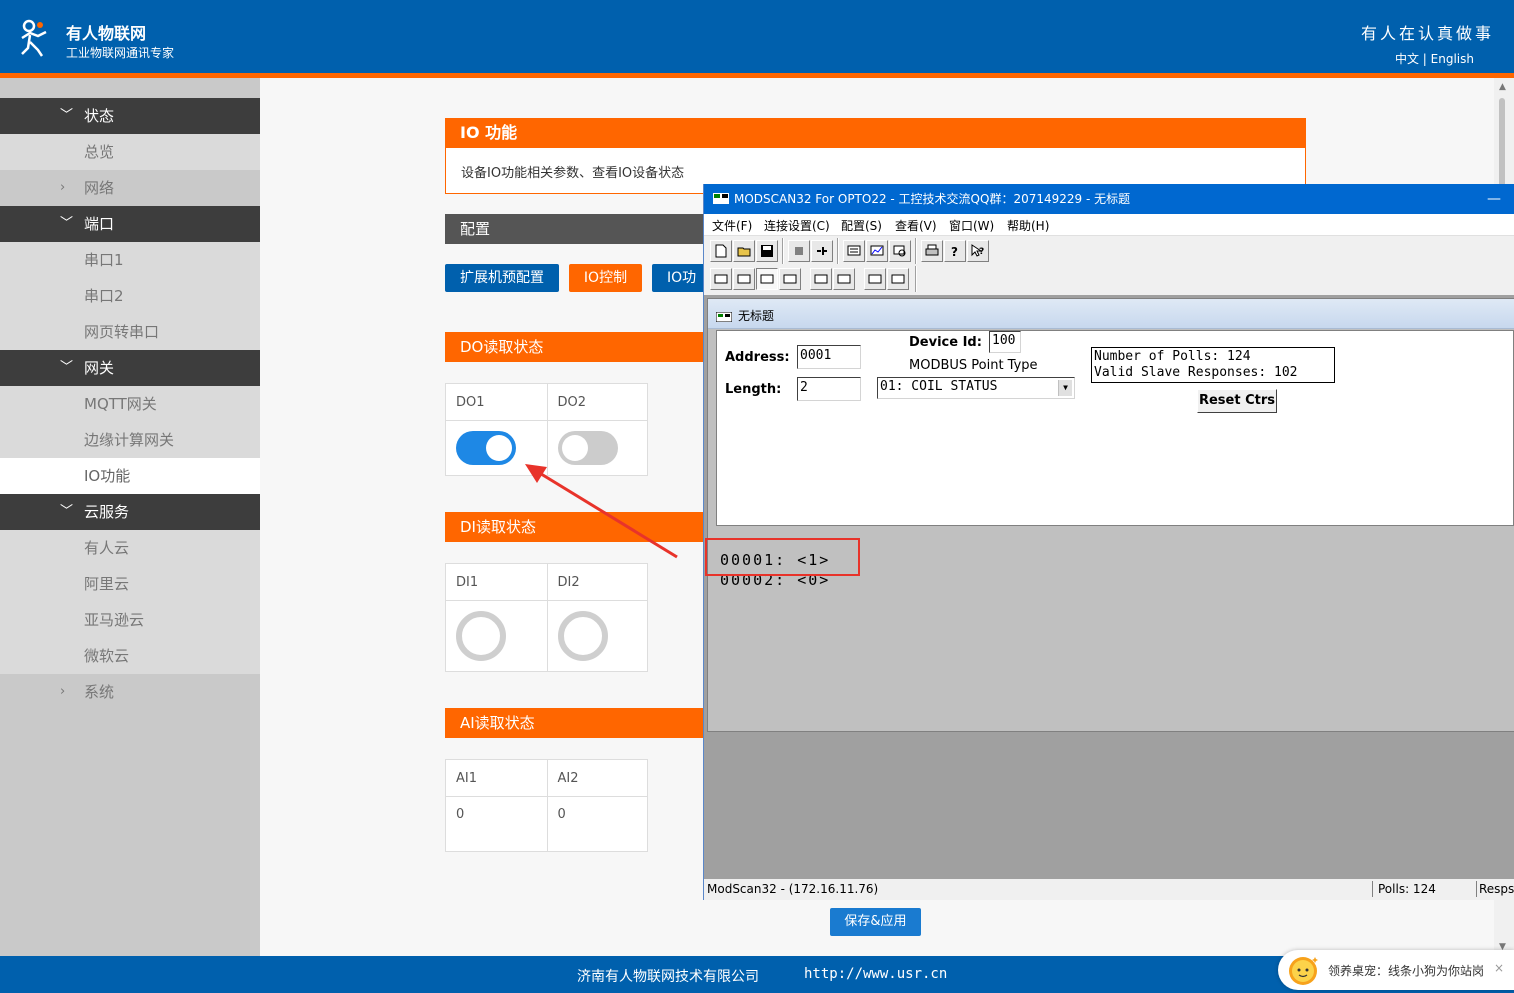 The height and width of the screenshot is (993, 1514). Describe the element at coordinates (822, 251) in the screenshot. I see `disconnect-icon` at that location.